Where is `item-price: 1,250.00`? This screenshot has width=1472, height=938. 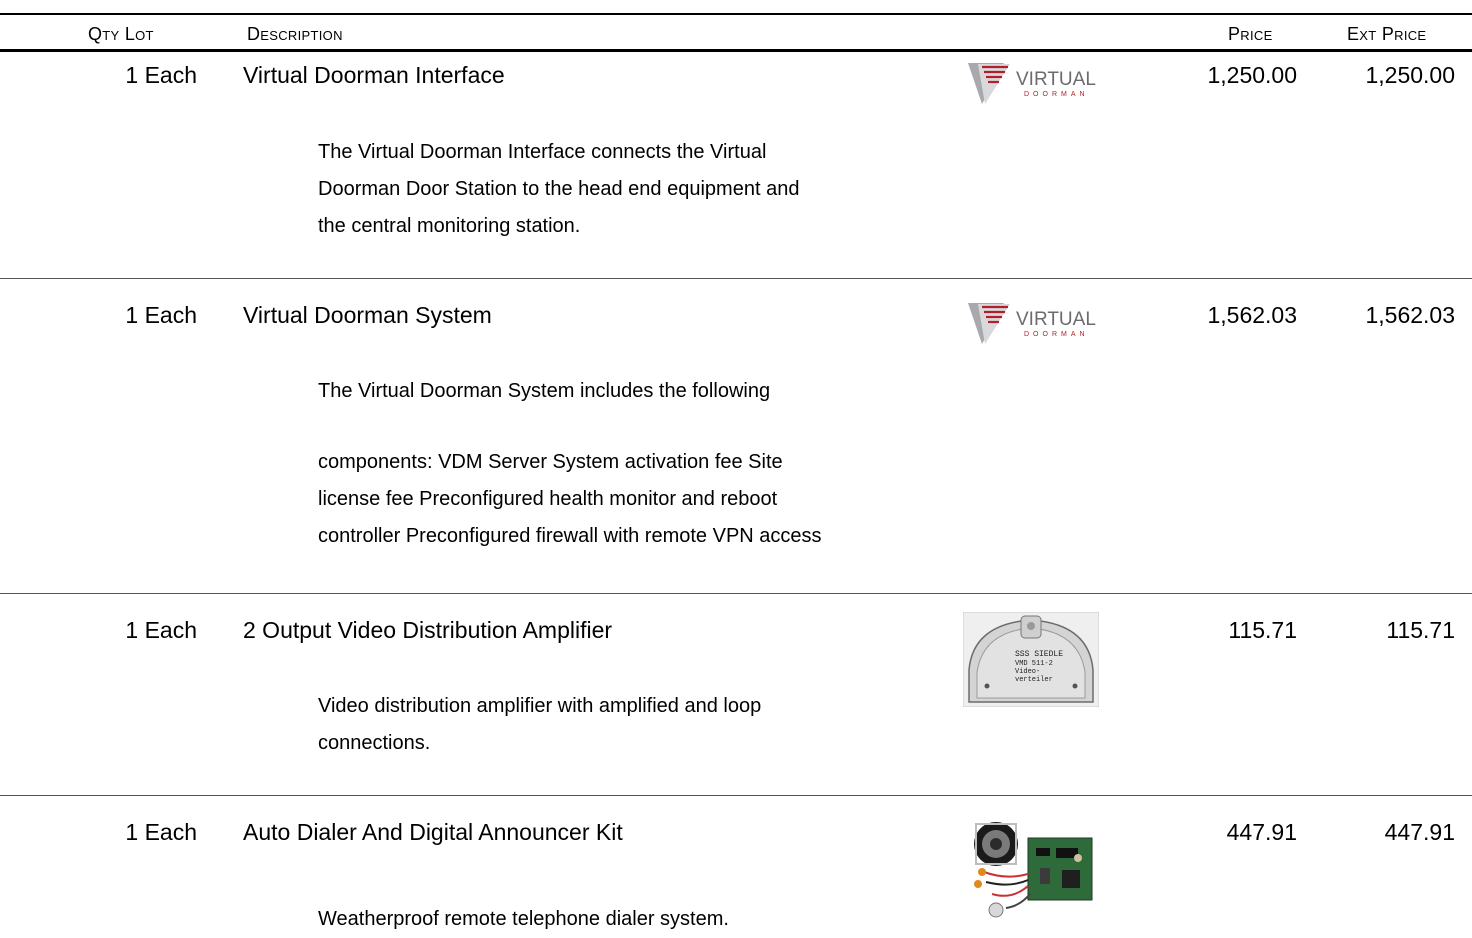
item-price: 1,250.00 is located at coordinates (1252, 75).